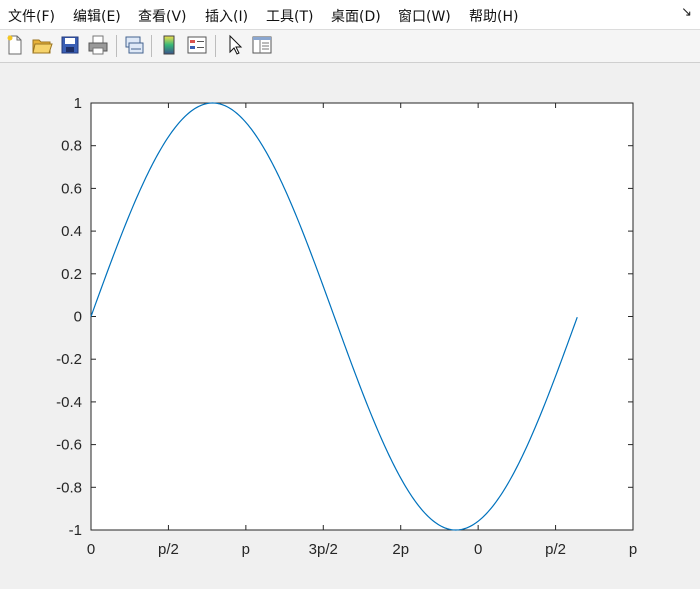  I want to click on y-tick-label: 0.4, so click(71, 231).